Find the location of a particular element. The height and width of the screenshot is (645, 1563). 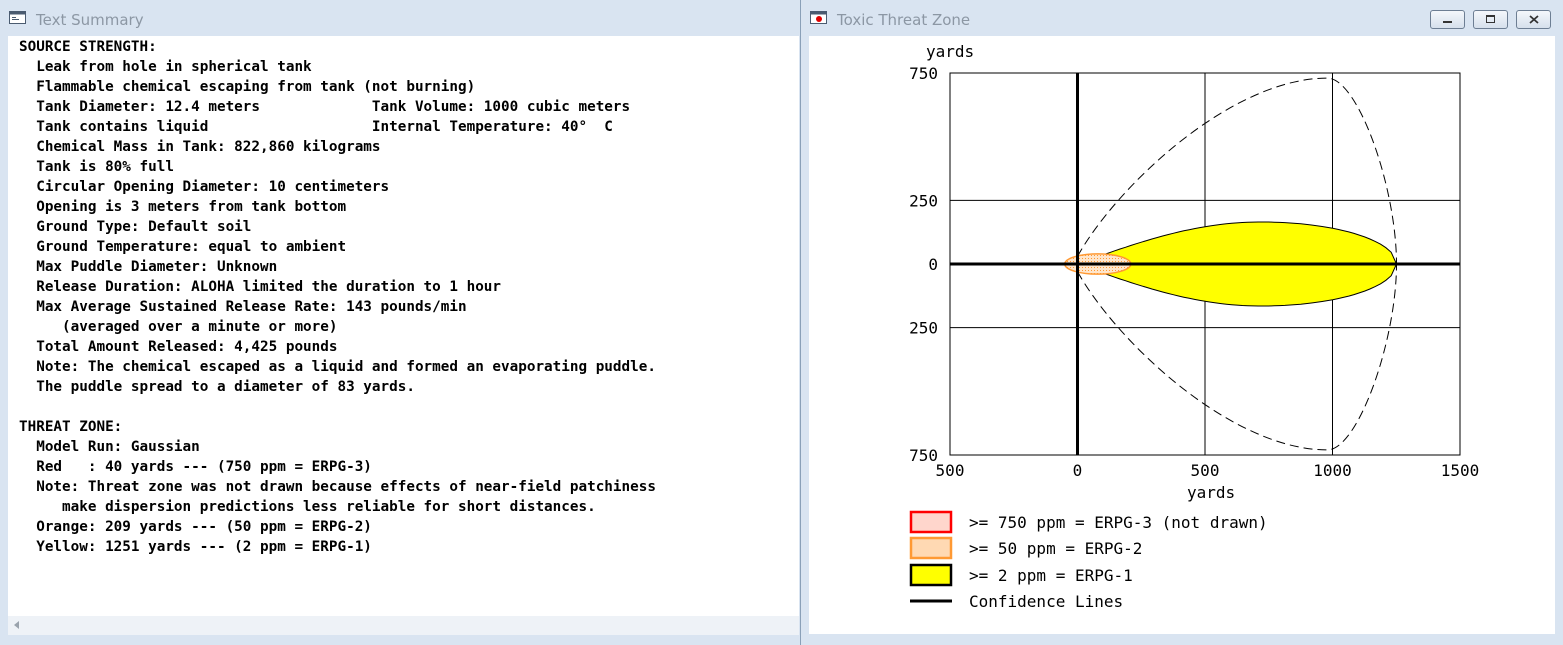

minimize-icon is located at coordinates (1447, 22).